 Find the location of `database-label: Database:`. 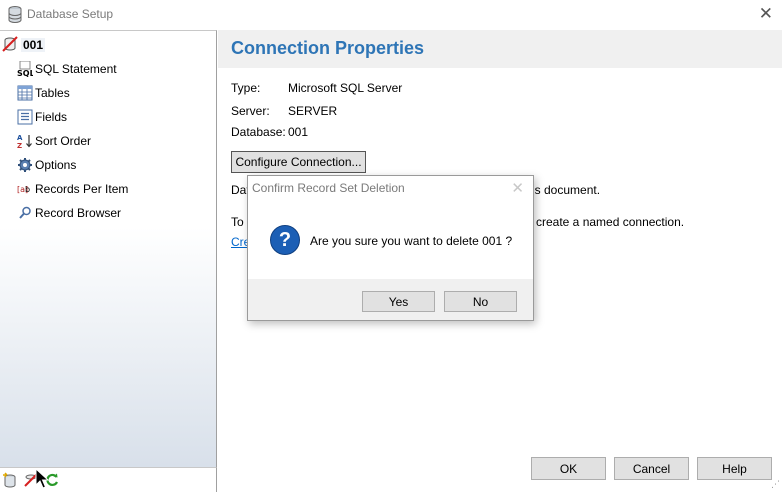

database-label: Database: is located at coordinates (258, 132).